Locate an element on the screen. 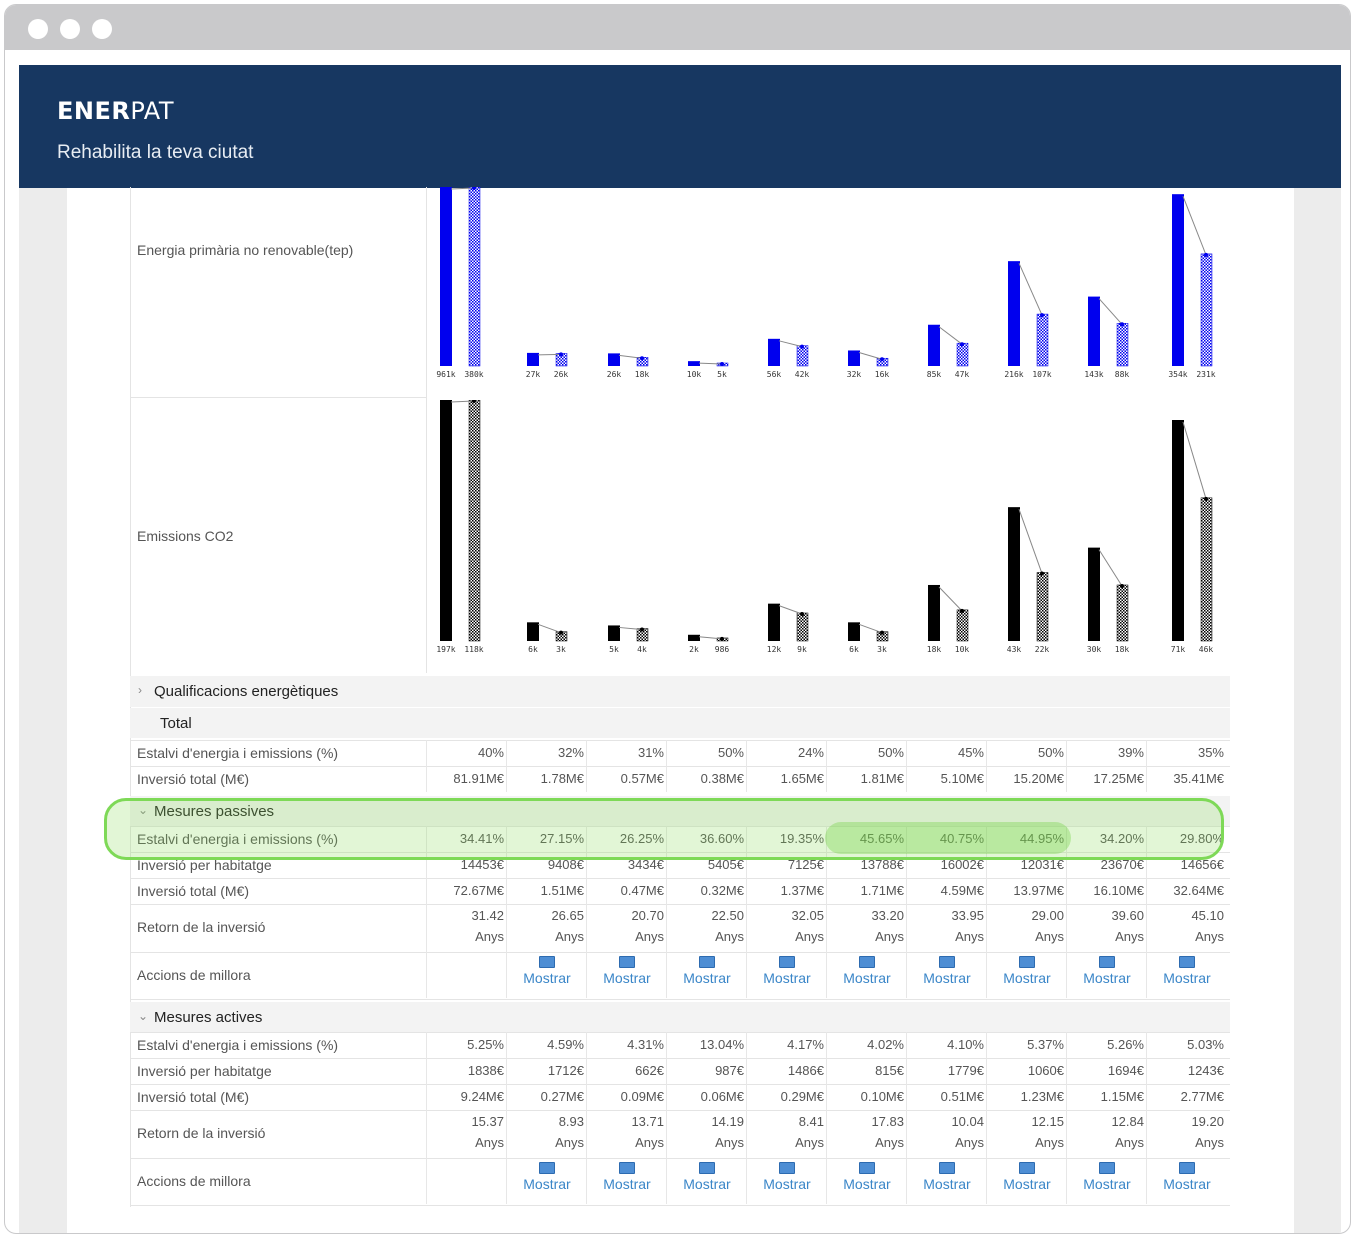 Image resolution: width=1353 pixels, height=1236 pixels. row-value: 35.41M€ is located at coordinates (1198, 778).